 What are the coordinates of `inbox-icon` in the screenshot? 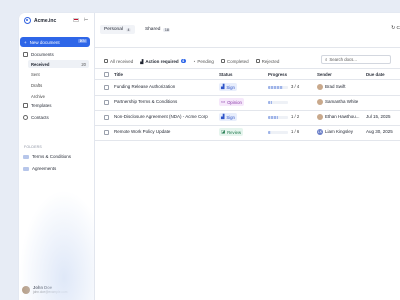 It's located at (106, 61).